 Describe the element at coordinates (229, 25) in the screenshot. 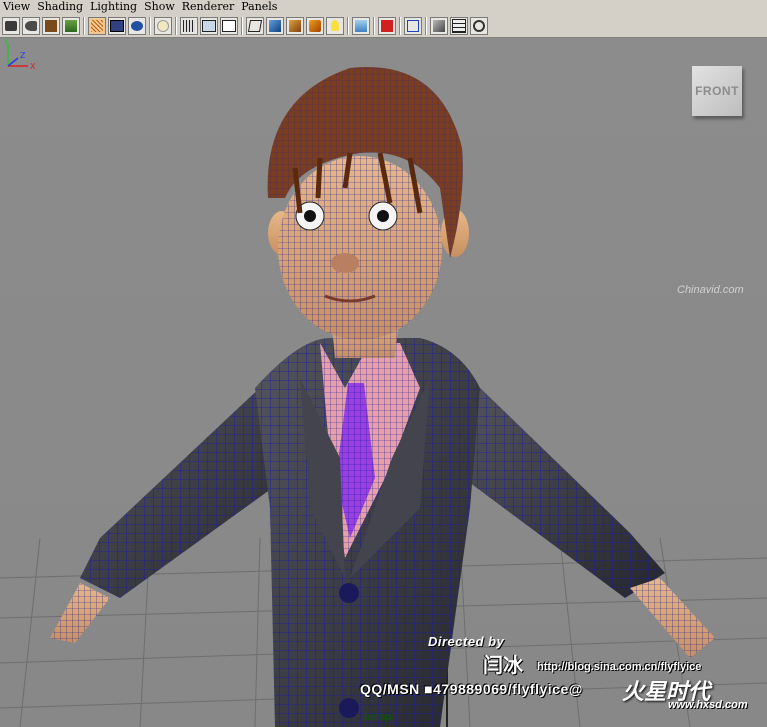

I see `safe-title-icon` at that location.